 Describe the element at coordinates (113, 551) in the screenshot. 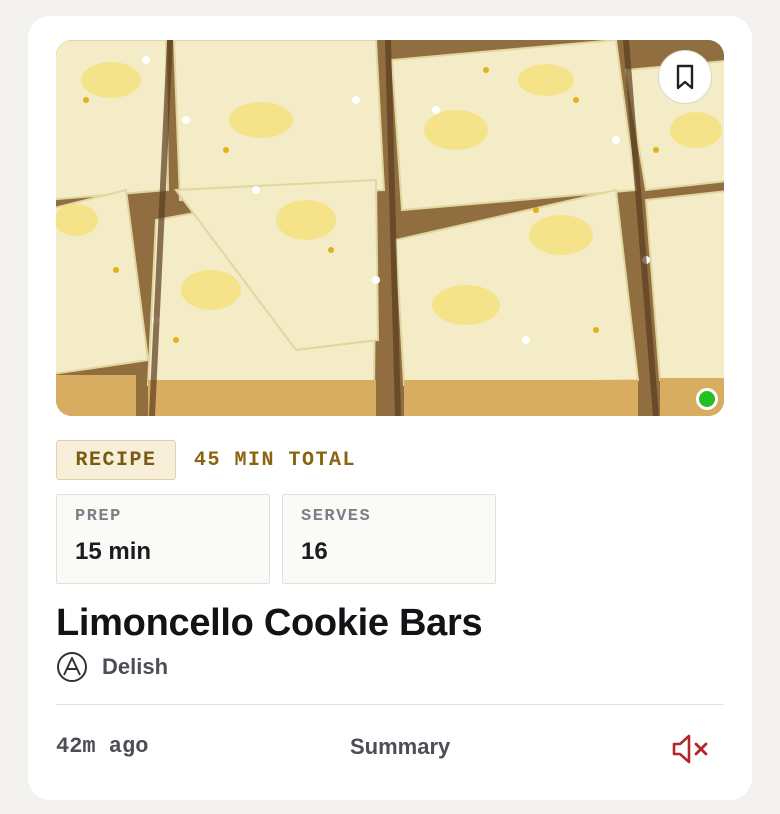

I see `stat-value: 15 min` at that location.